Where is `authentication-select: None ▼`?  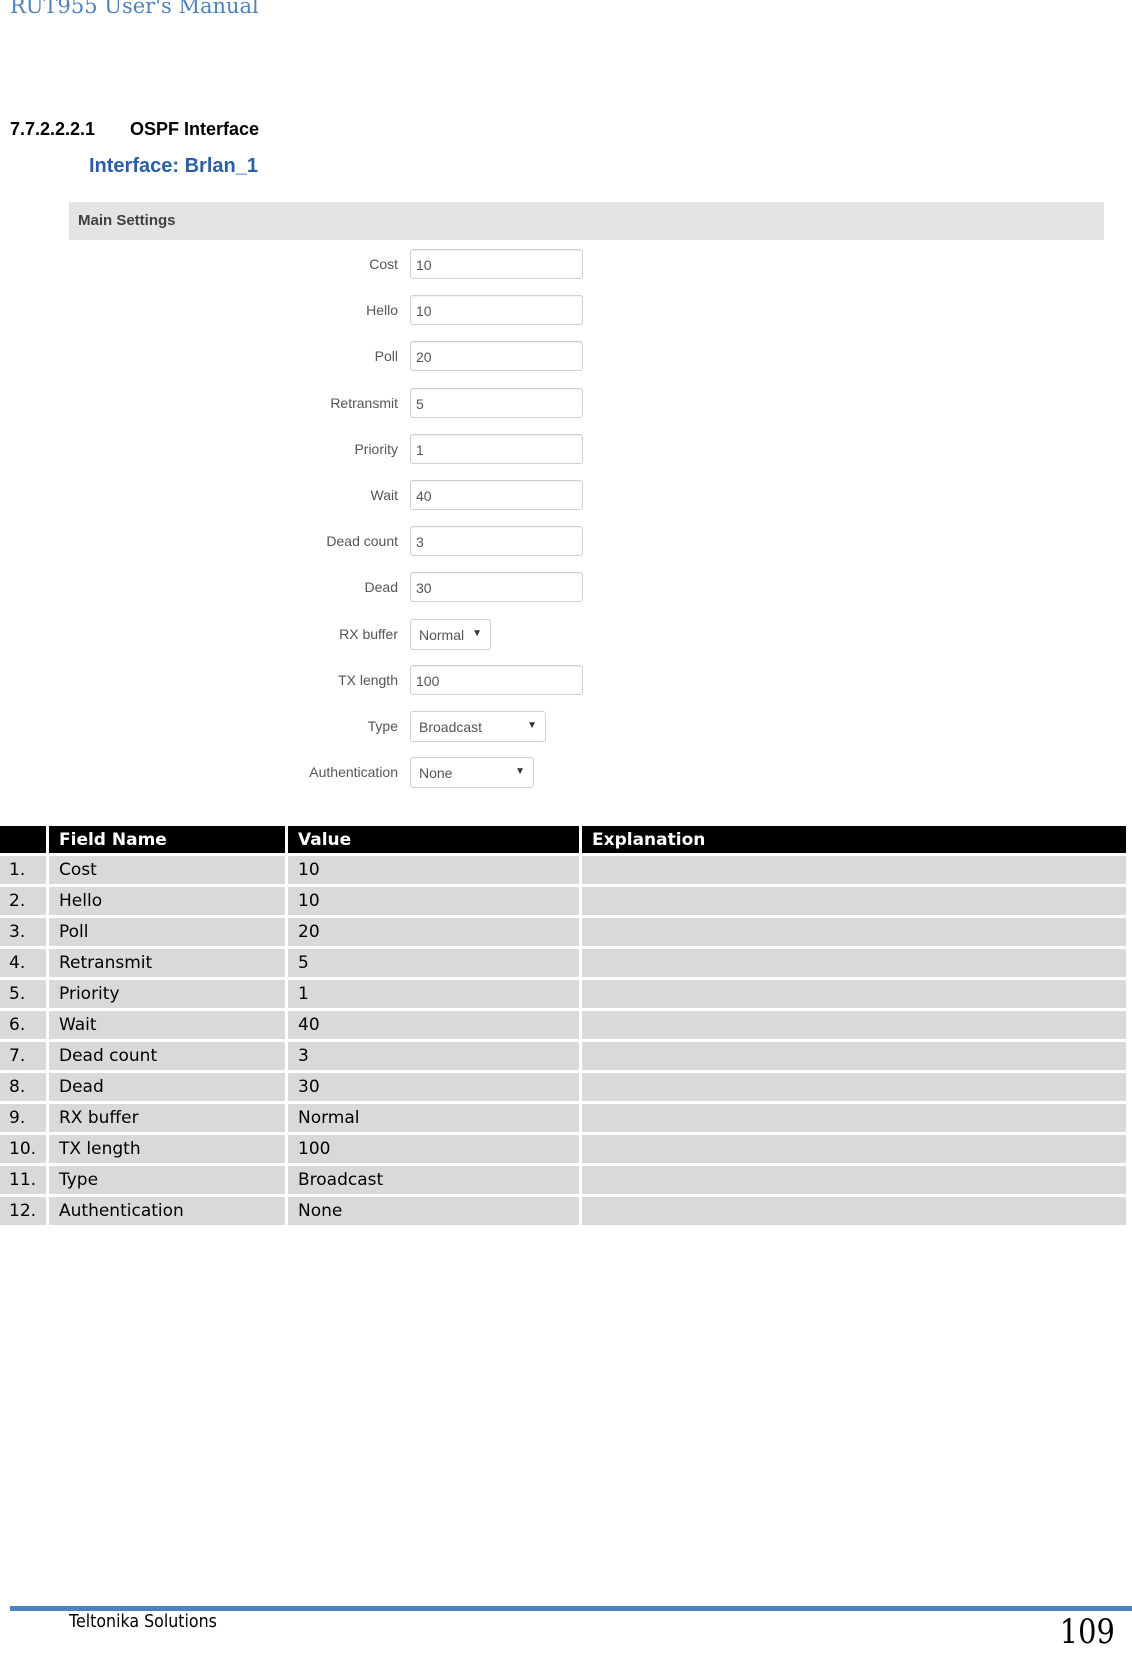 authentication-select: None ▼ is located at coordinates (472, 772).